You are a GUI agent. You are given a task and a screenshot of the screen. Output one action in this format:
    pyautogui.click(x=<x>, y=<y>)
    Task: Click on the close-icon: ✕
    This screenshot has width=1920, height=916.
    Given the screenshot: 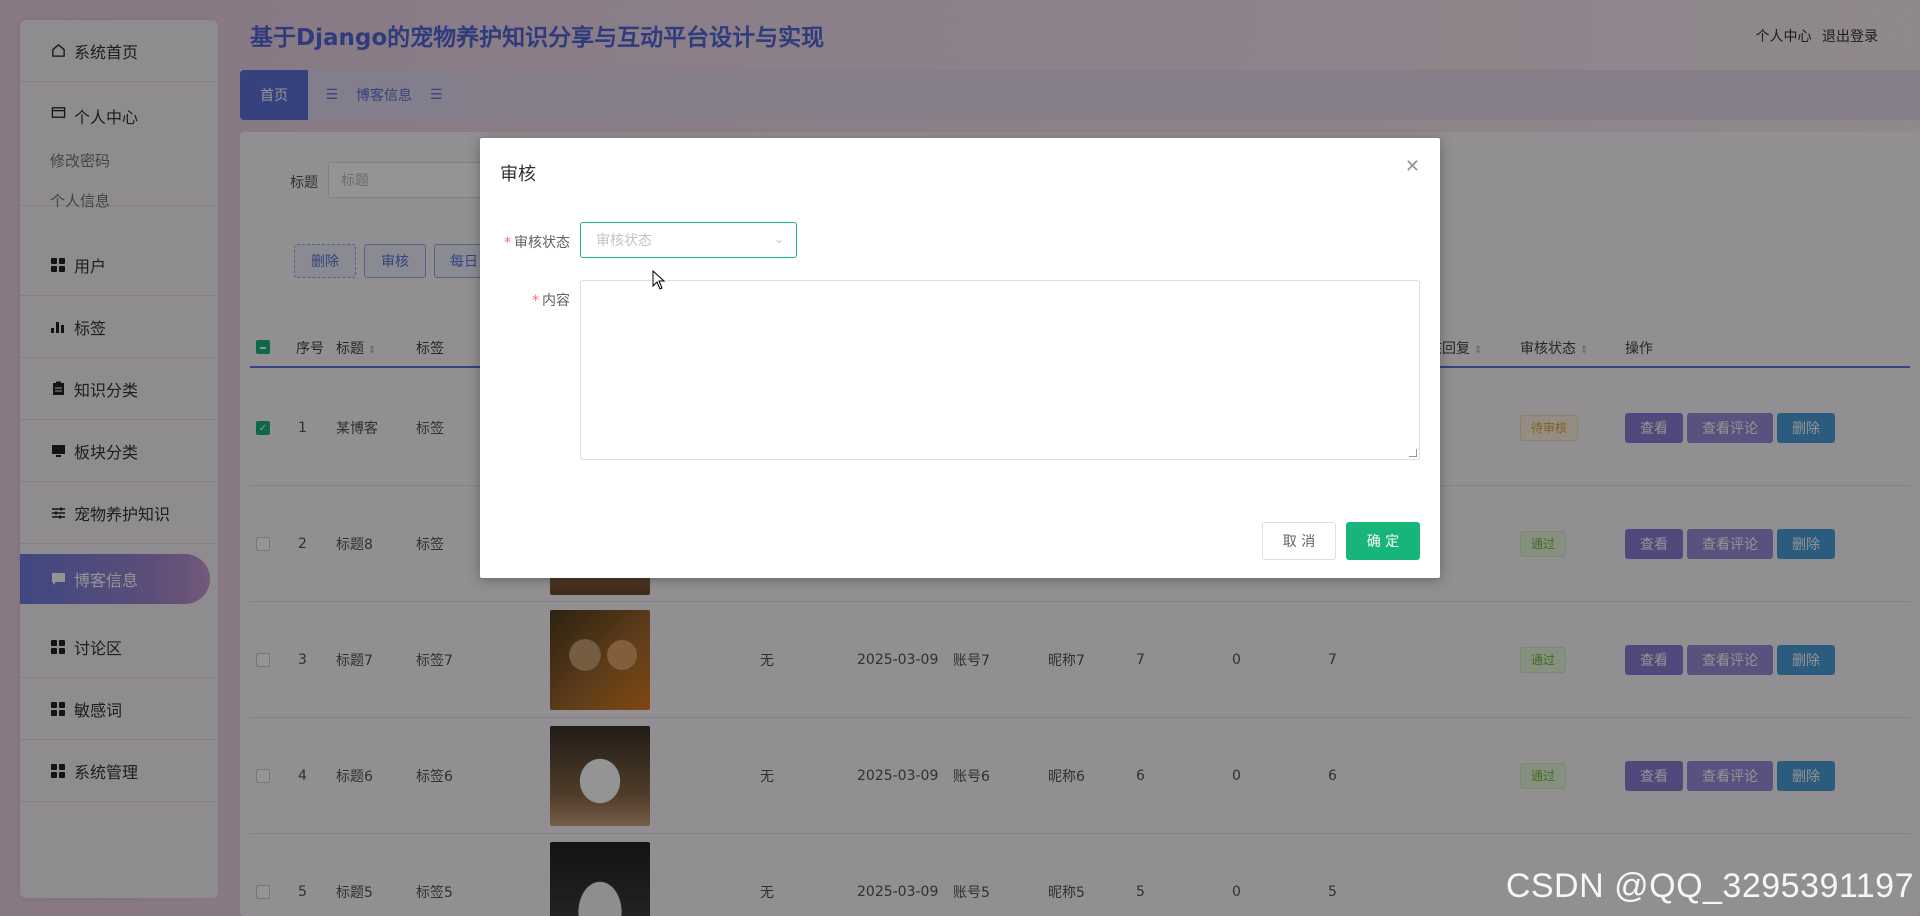 What is the action you would take?
    pyautogui.click(x=1412, y=166)
    